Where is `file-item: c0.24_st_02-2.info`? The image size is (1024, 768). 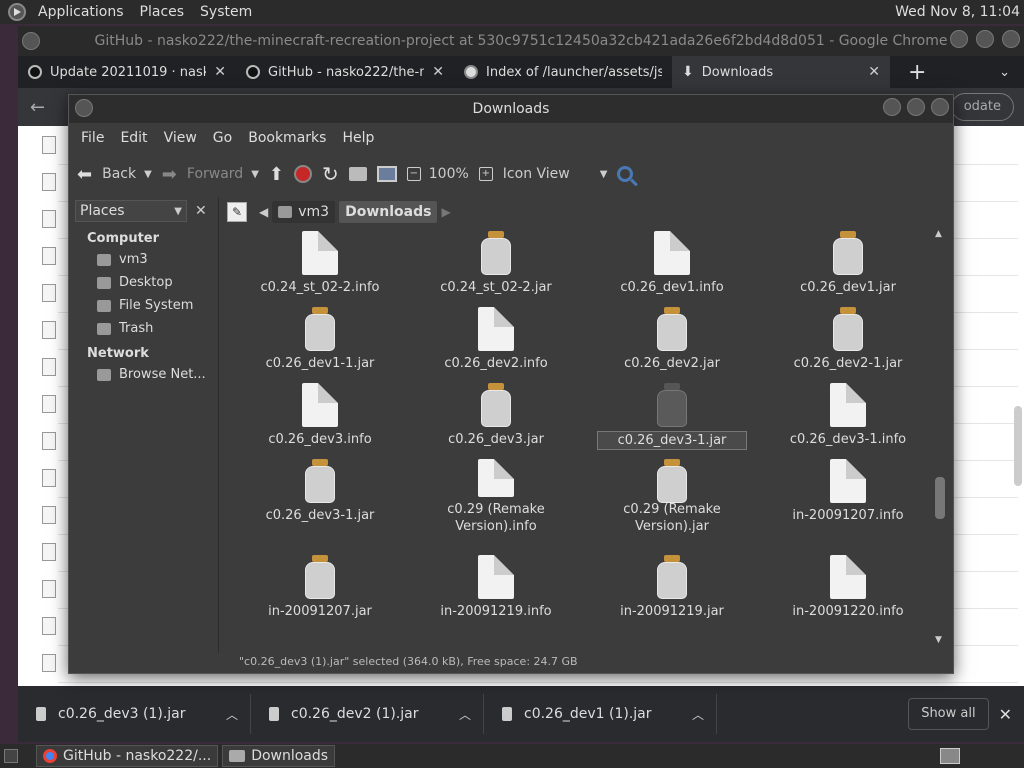
file-item: c0.24_st_02-2.info is located at coordinates (320, 269).